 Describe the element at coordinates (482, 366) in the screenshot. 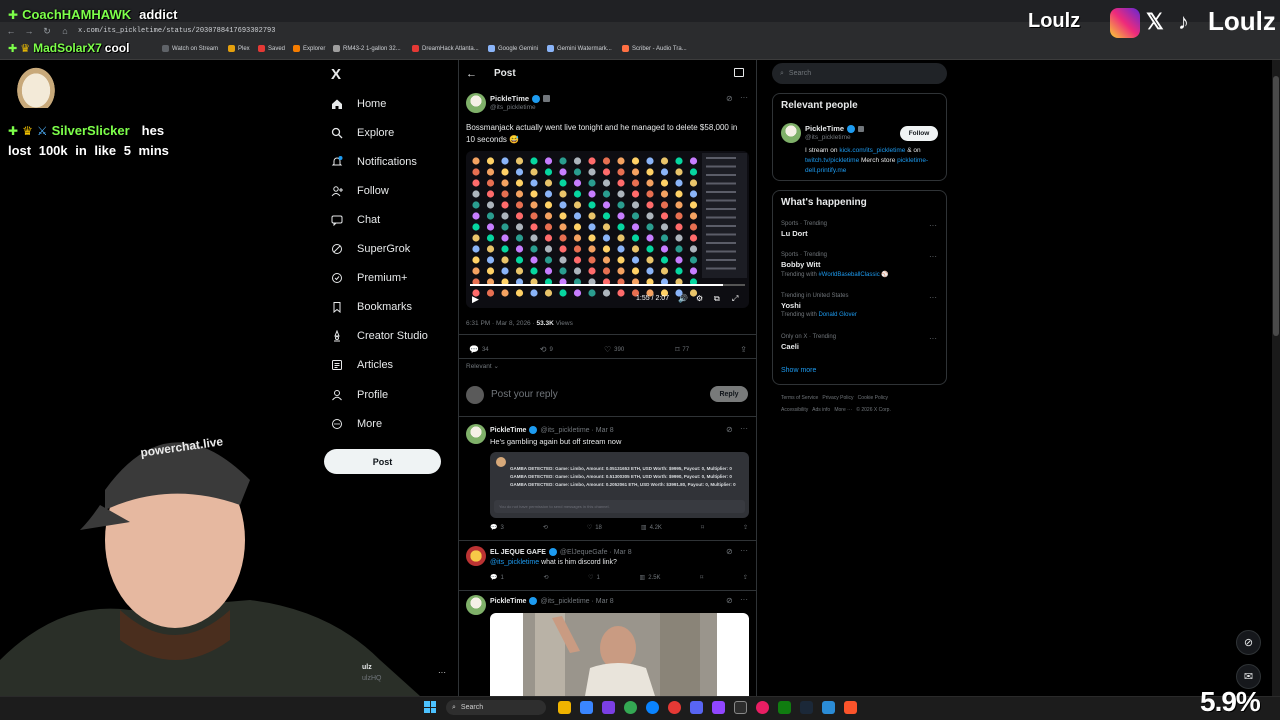

I see `sort-dropdown: Relevant ⌄` at that location.